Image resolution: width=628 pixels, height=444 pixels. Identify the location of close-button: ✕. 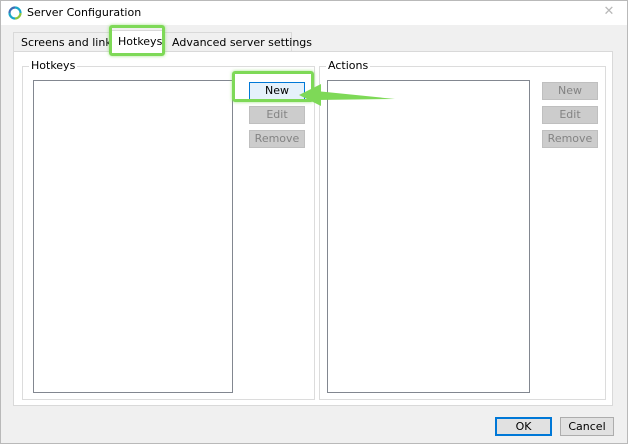
(609, 12).